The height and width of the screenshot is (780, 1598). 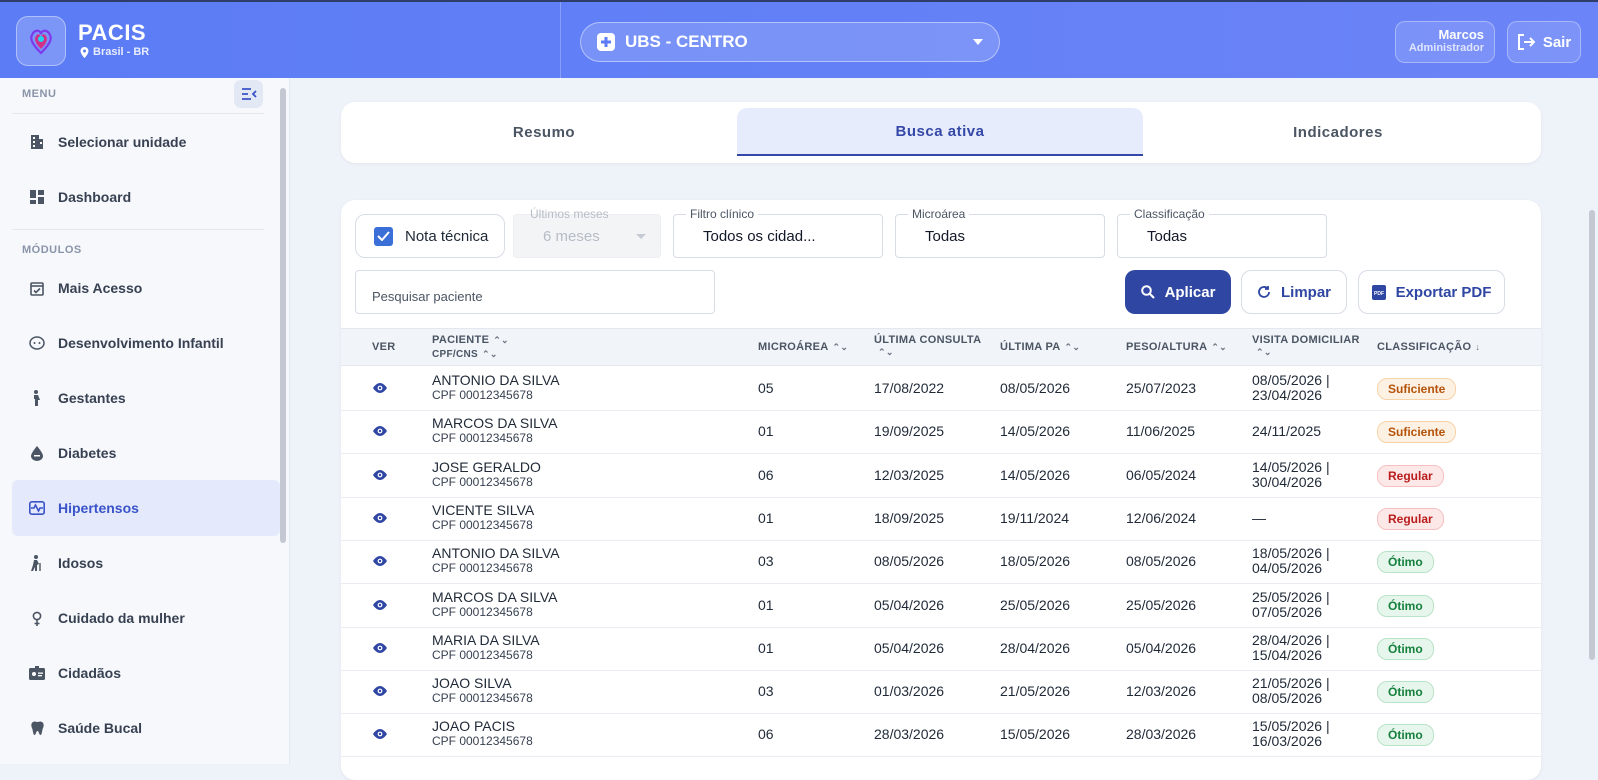 I want to click on page-scrollbar, so click(x=1592, y=435).